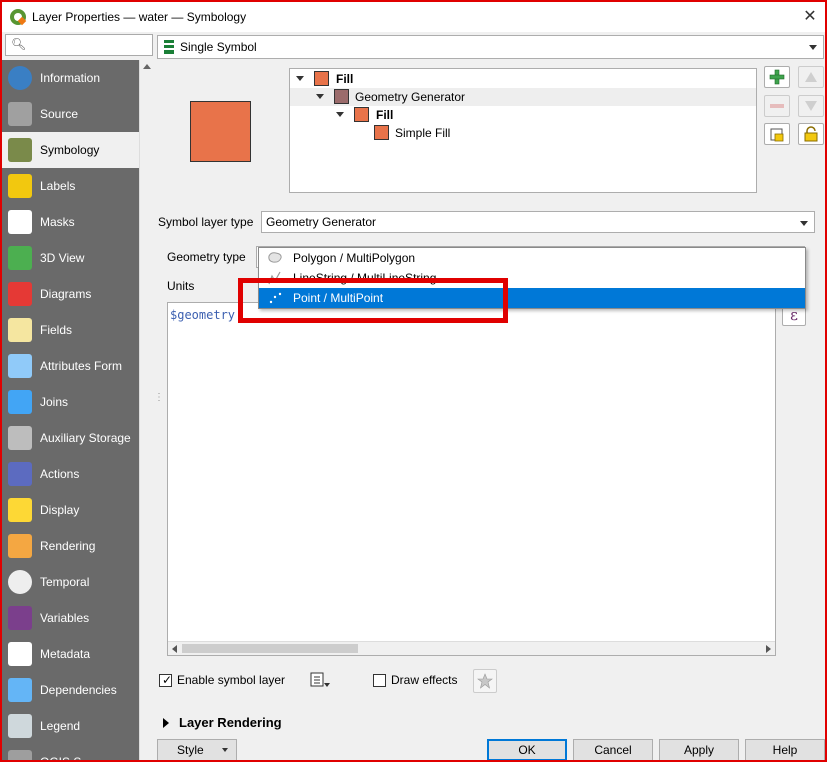 The width and height of the screenshot is (827, 762). What do you see at coordinates (410, 97) in the screenshot?
I see `tree-label-geometry-generator: Geometry Generator` at bounding box center [410, 97].